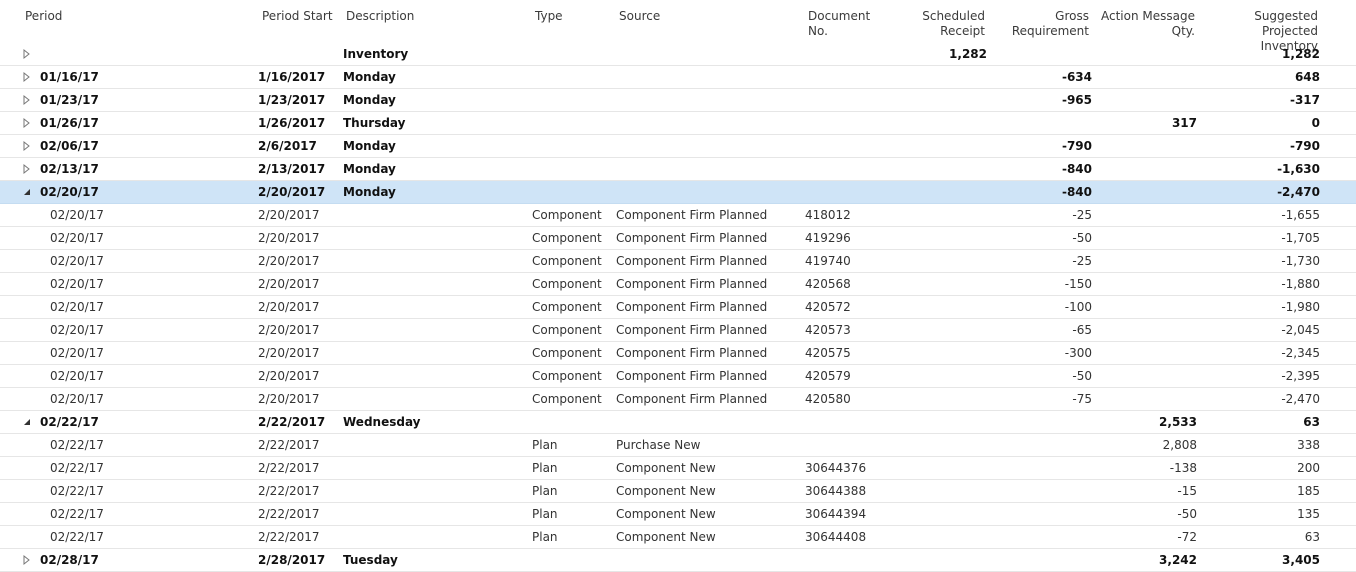  I want to click on column-header-gross-requirement: Gross Requirement, so click(1044, 24).